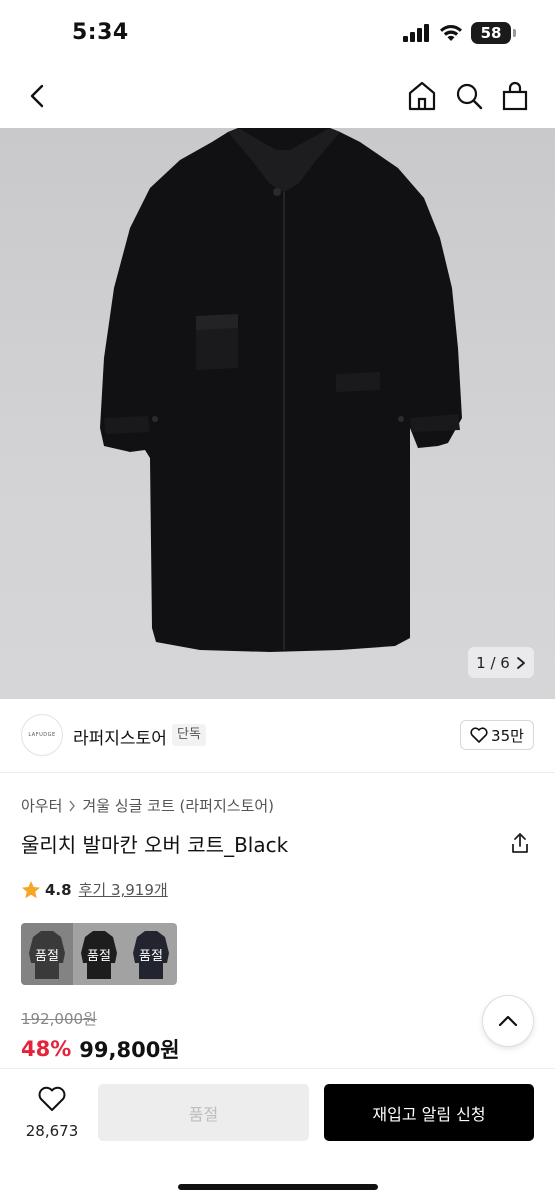  Describe the element at coordinates (41, 805) in the screenshot. I see `breadcrumb-item: 아우터` at that location.